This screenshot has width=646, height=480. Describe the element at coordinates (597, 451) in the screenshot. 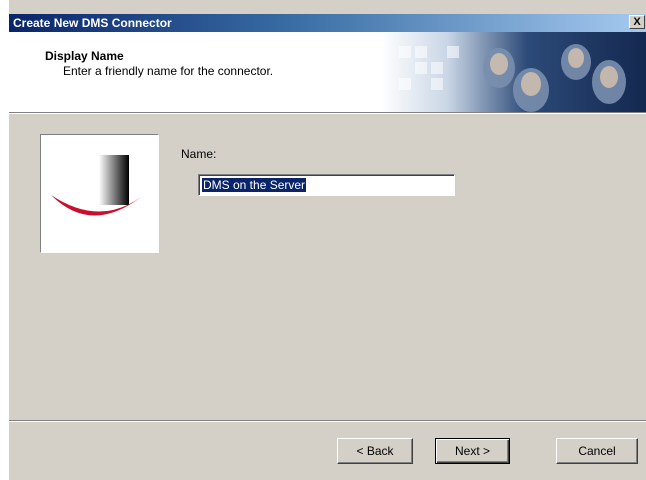

I see `cancel-button: Cancel` at that location.